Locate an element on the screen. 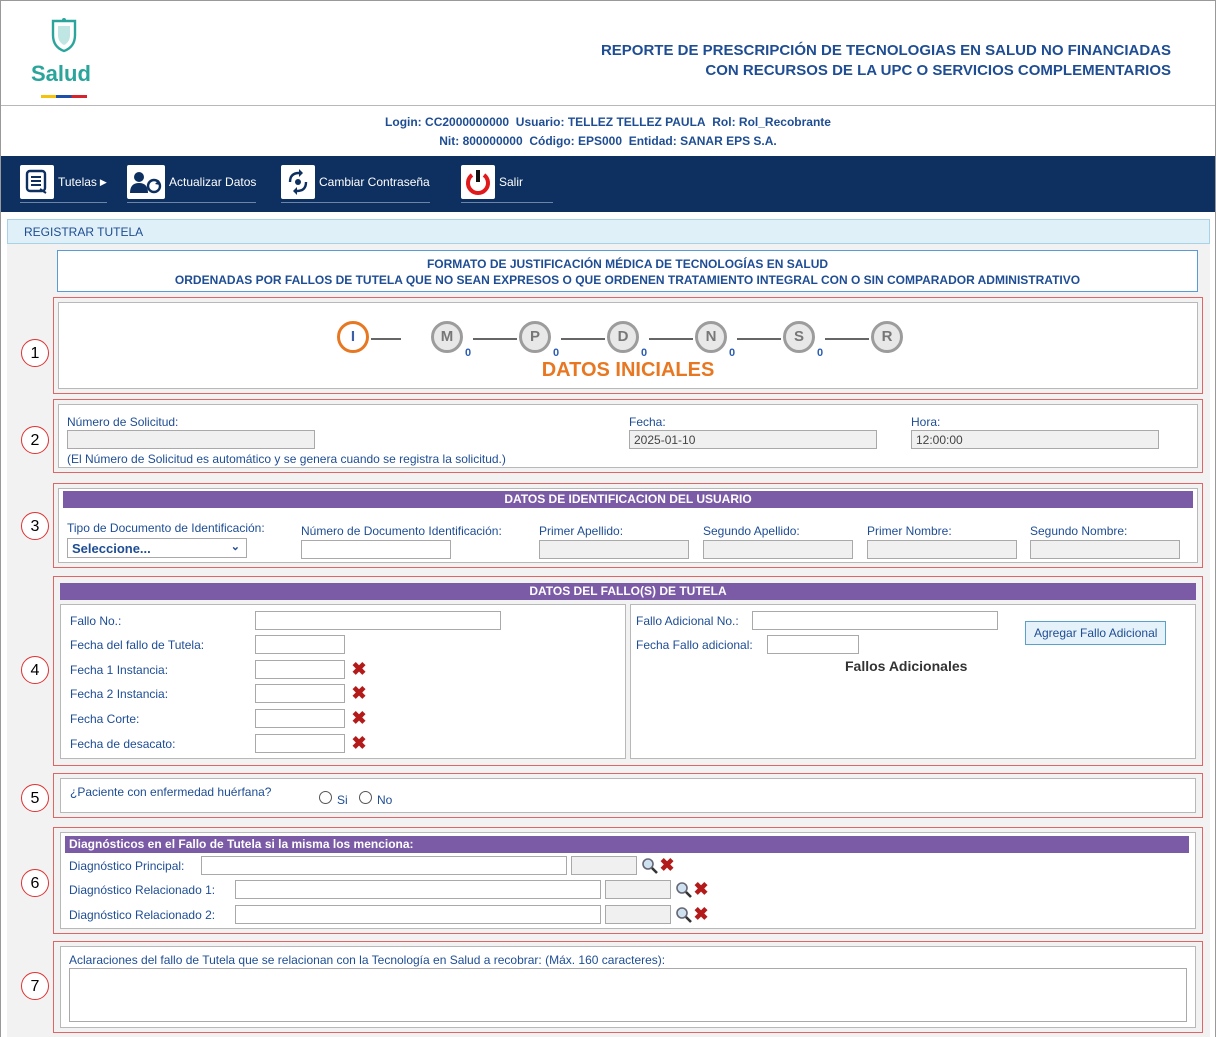 Image resolution: width=1216 pixels, height=1037 pixels. diag-rel1-code is located at coordinates (638, 889).